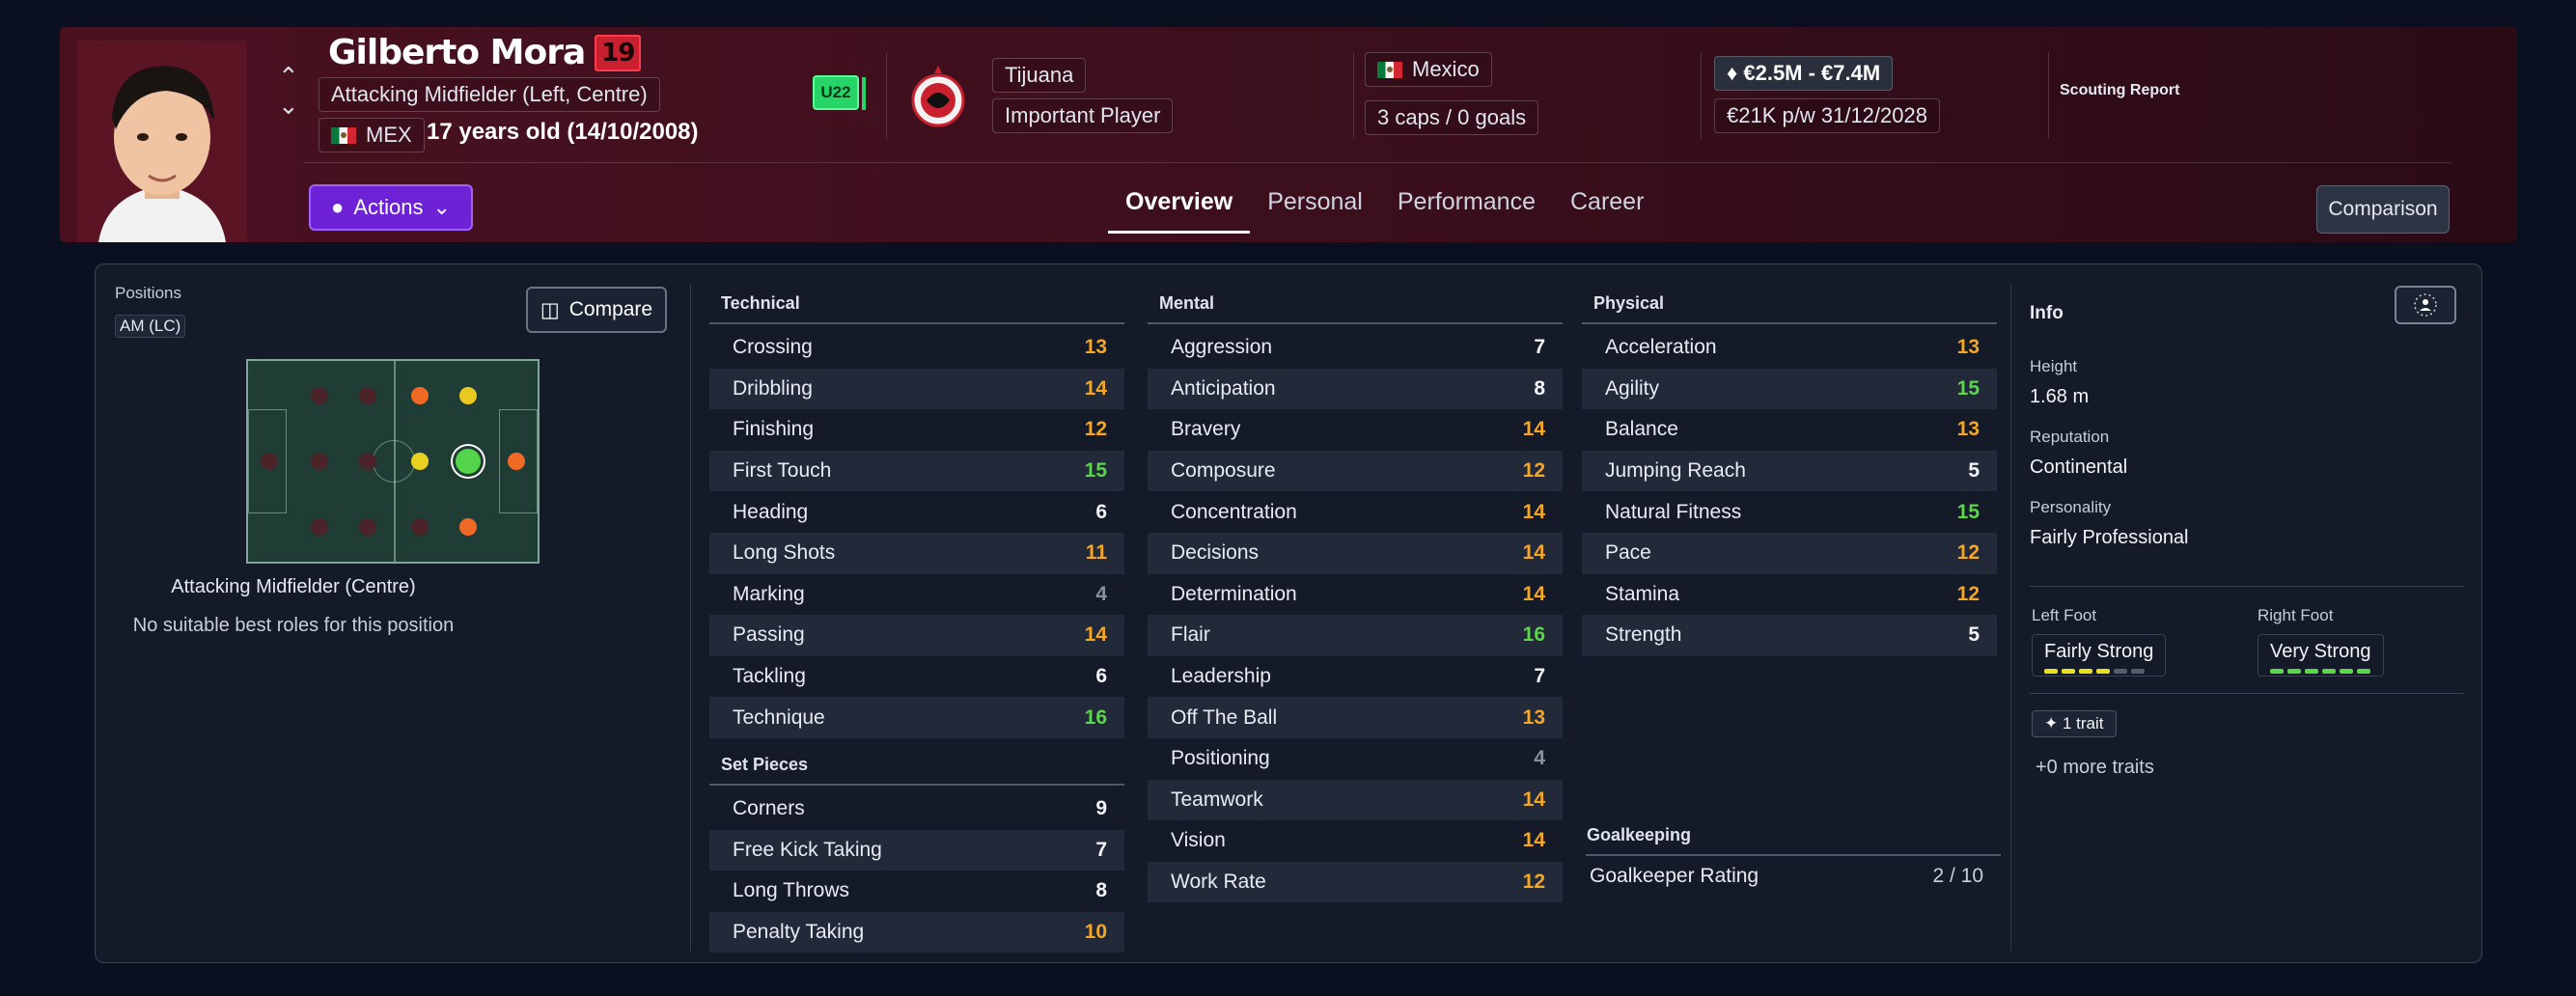  Describe the element at coordinates (1096, 553) in the screenshot. I see `attribute-value: 11` at that location.